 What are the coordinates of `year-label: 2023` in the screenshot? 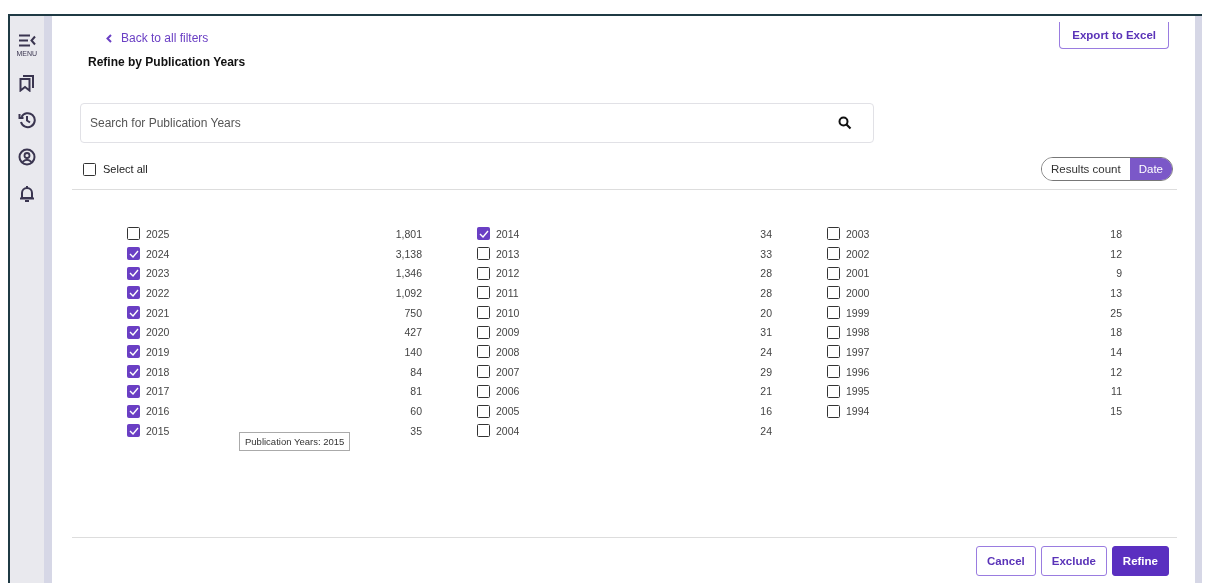 It's located at (158, 273).